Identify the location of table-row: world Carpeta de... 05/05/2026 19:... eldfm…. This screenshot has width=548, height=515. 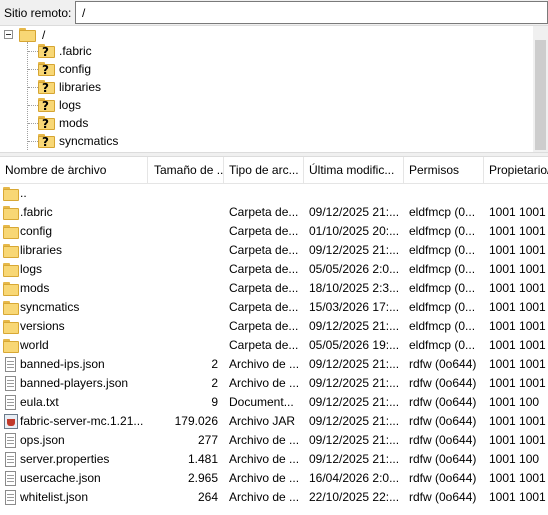
(274, 345).